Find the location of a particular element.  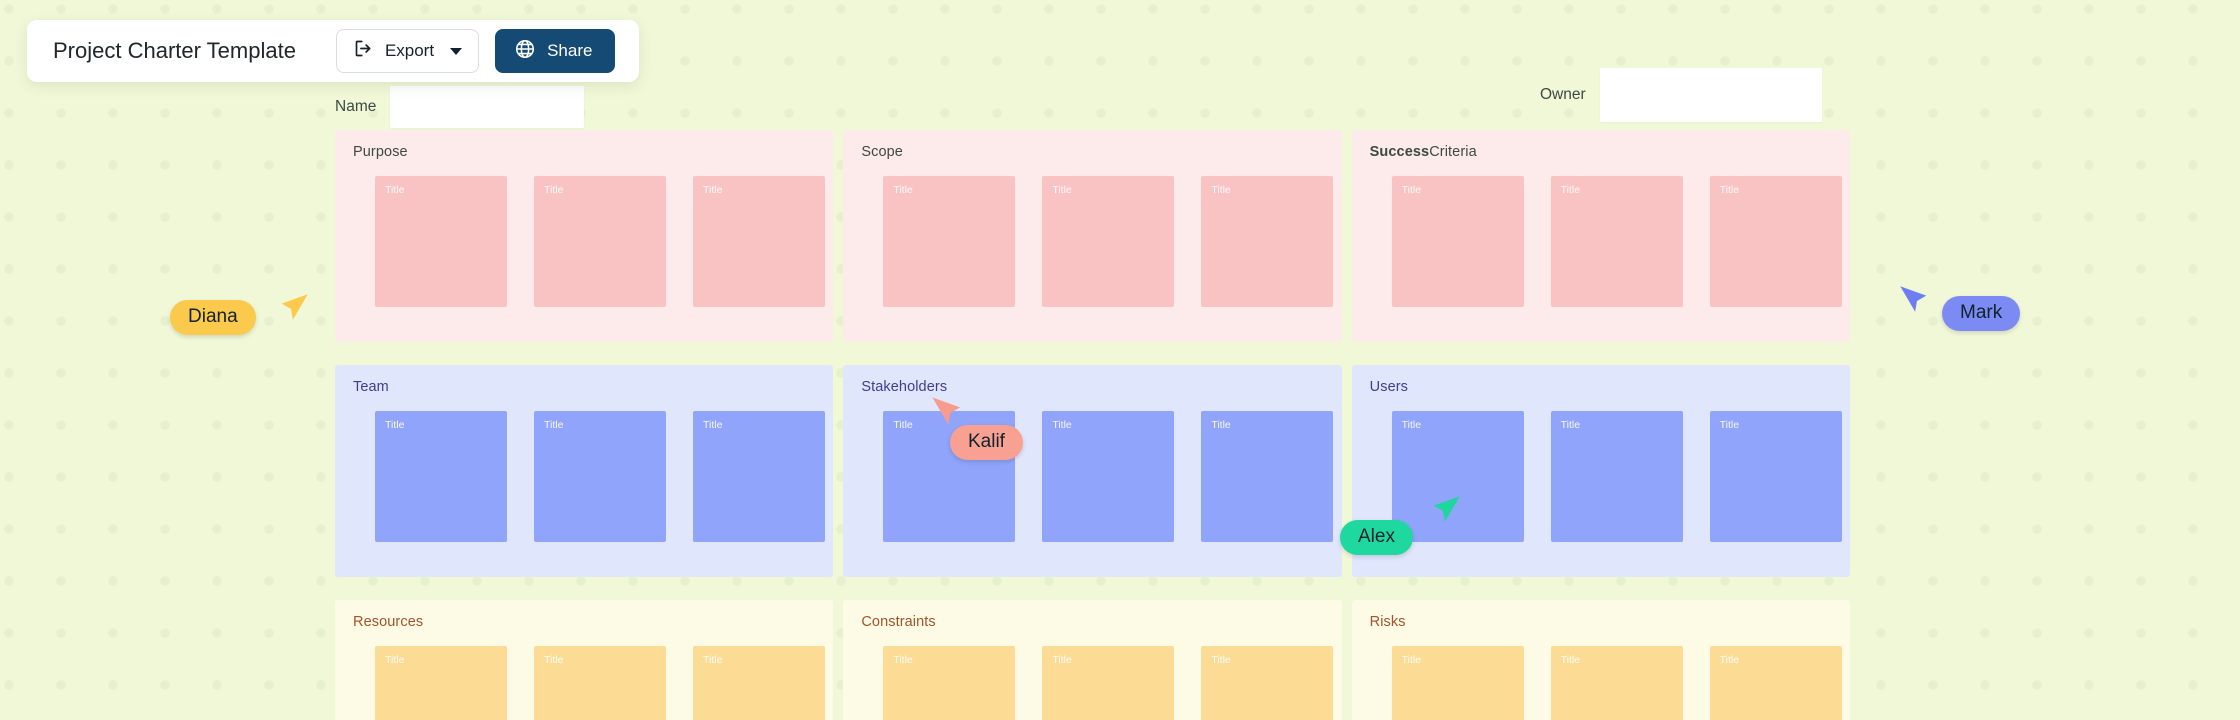

owner-input is located at coordinates (1710, 95).